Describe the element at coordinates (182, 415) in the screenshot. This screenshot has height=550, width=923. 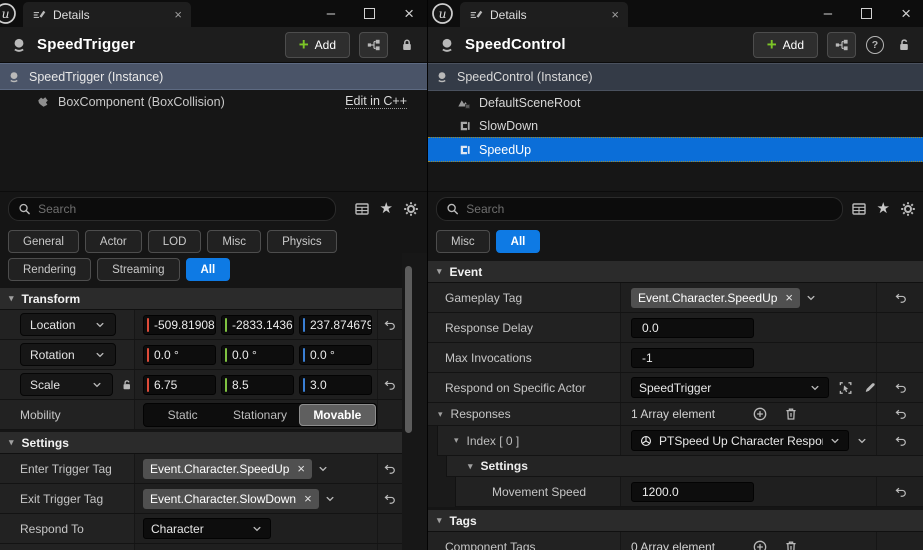
I see `mobility-option-static: Static` at that location.